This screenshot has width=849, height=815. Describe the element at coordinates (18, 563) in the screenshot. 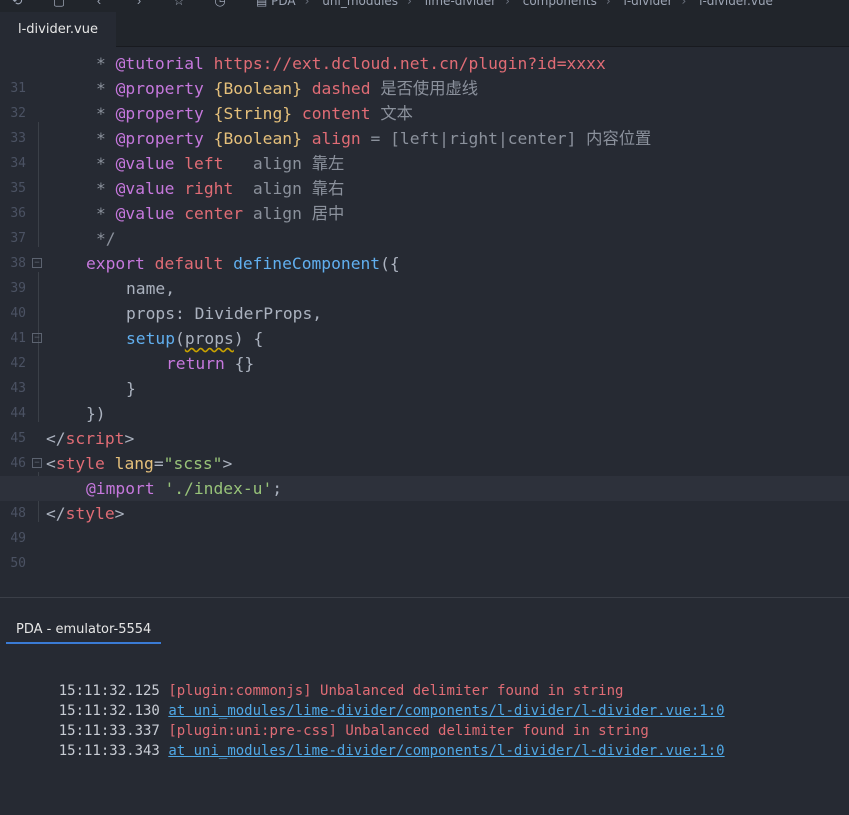

I see `line-number: 50` at that location.